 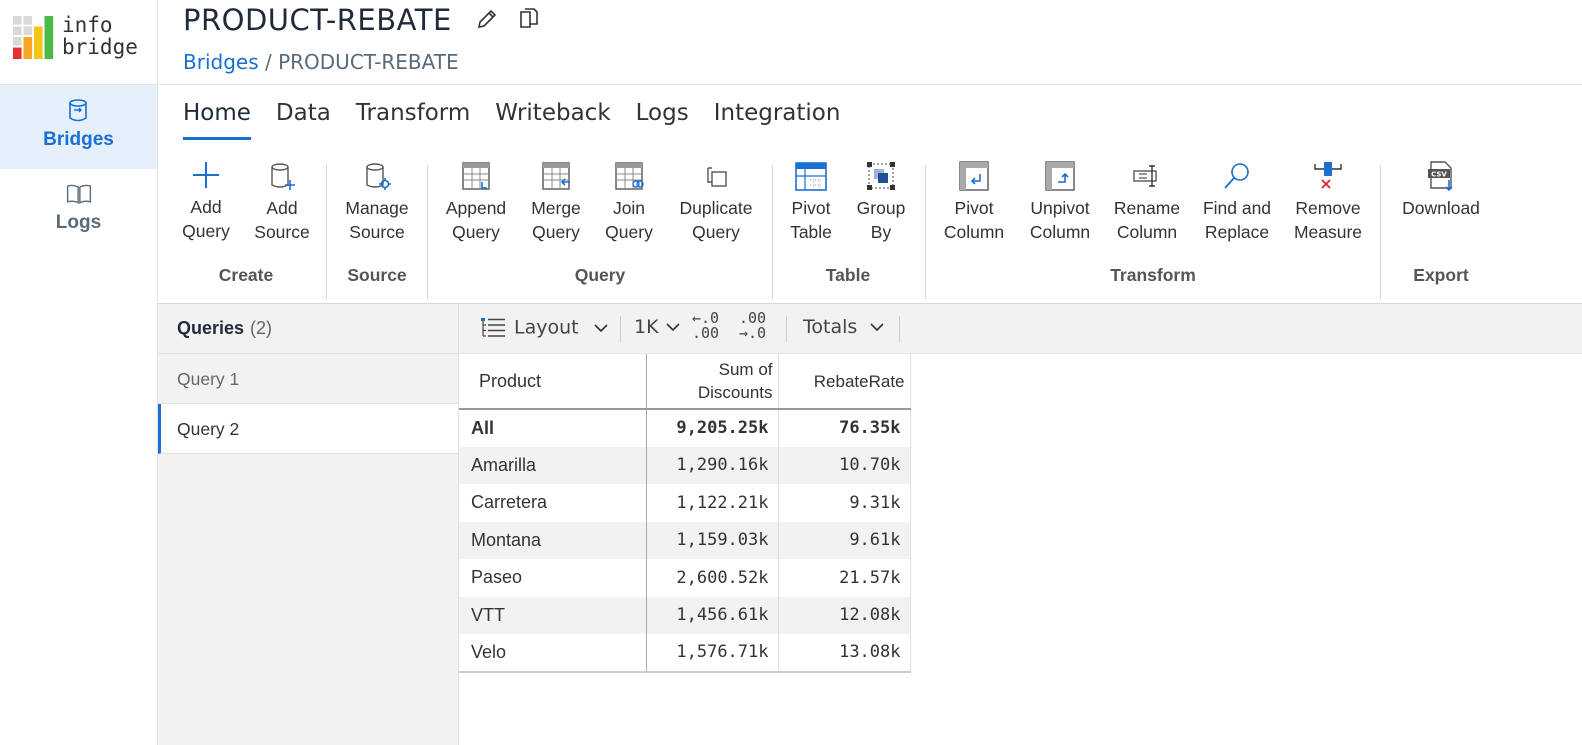 I want to click on pivot-table-label-2: Table, so click(x=811, y=232).